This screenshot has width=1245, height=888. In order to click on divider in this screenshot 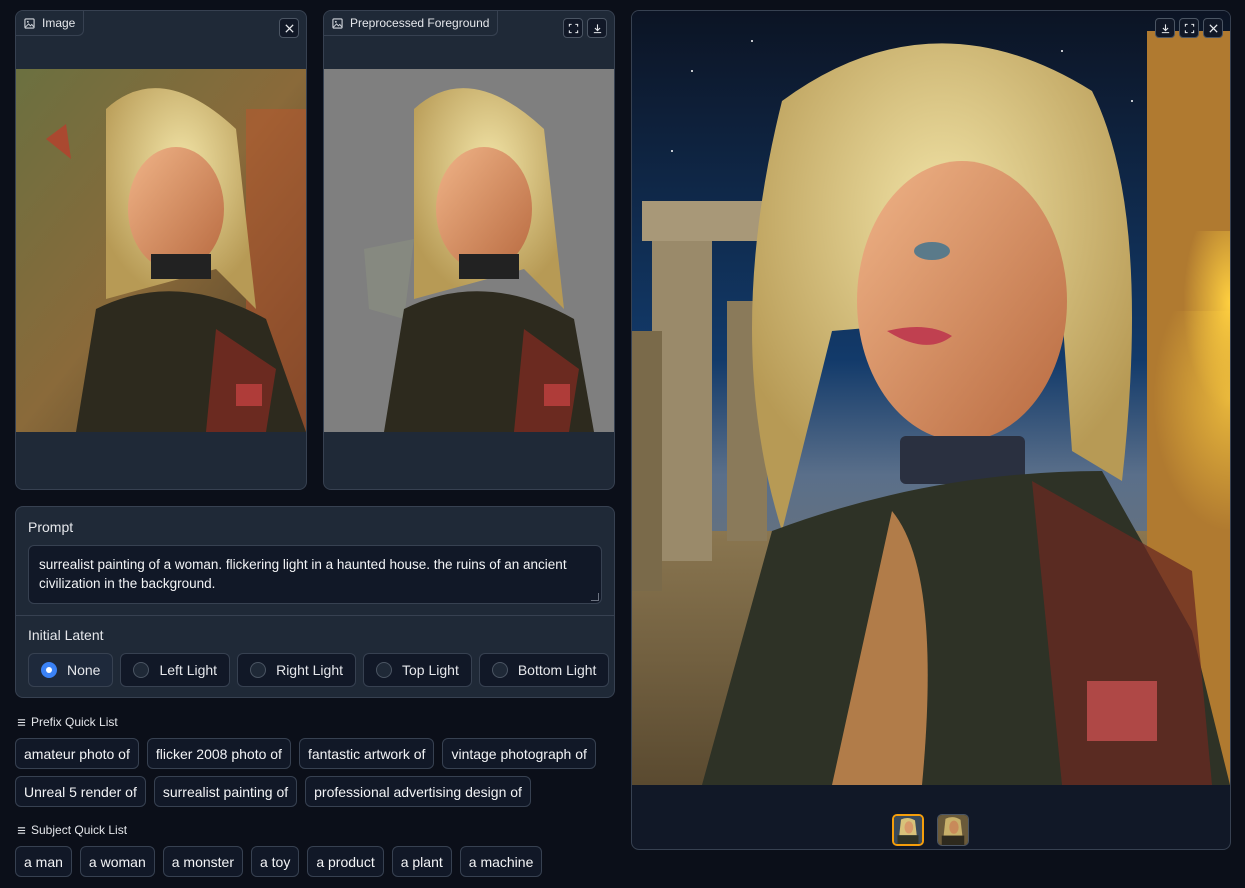, I will do `click(315, 615)`.